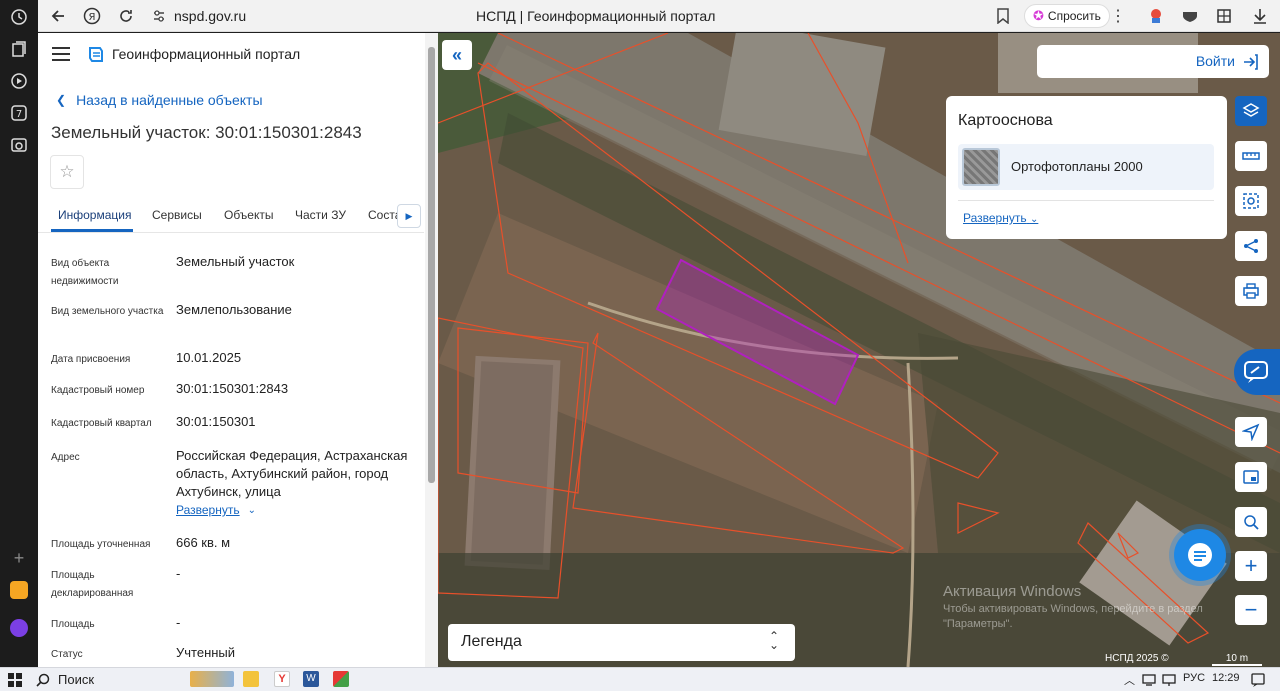 The height and width of the screenshot is (691, 1280). Describe the element at coordinates (92, 584) in the screenshot. I see `field-label: Площадь декларированная` at that location.